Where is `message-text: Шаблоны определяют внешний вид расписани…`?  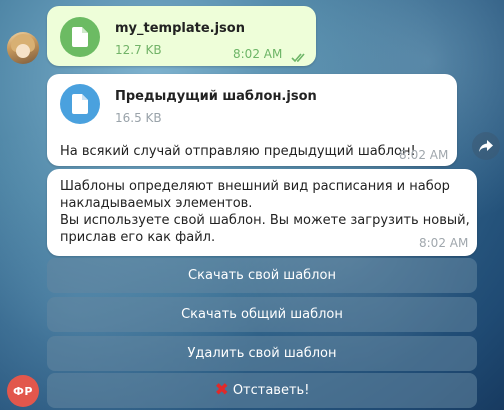 message-text: Шаблоны определяют внешний вид расписани… is located at coordinates (265, 212).